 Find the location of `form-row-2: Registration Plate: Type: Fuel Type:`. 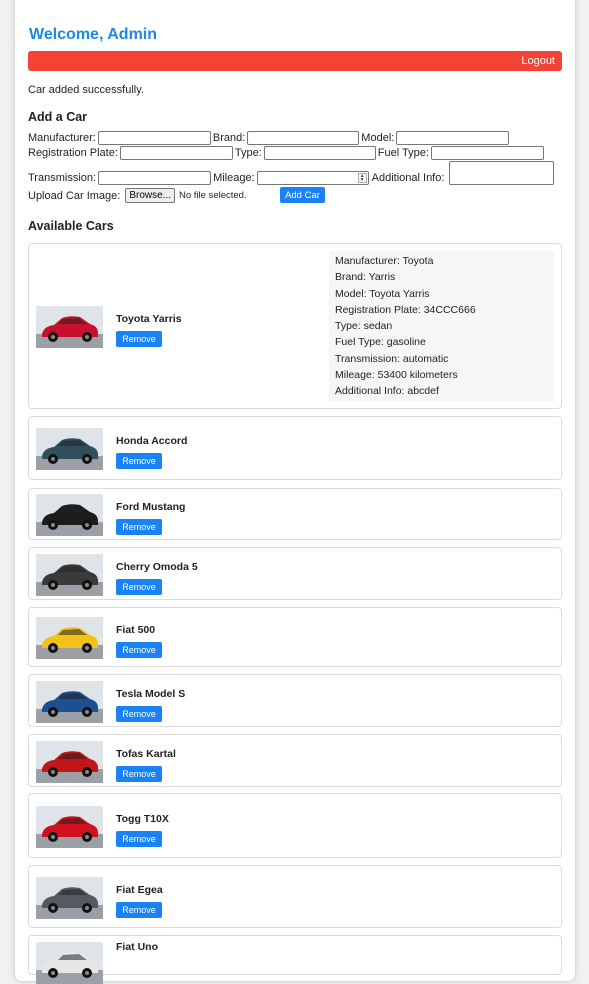

form-row-2: Registration Plate: Type: Fuel Type: is located at coordinates (287, 153).